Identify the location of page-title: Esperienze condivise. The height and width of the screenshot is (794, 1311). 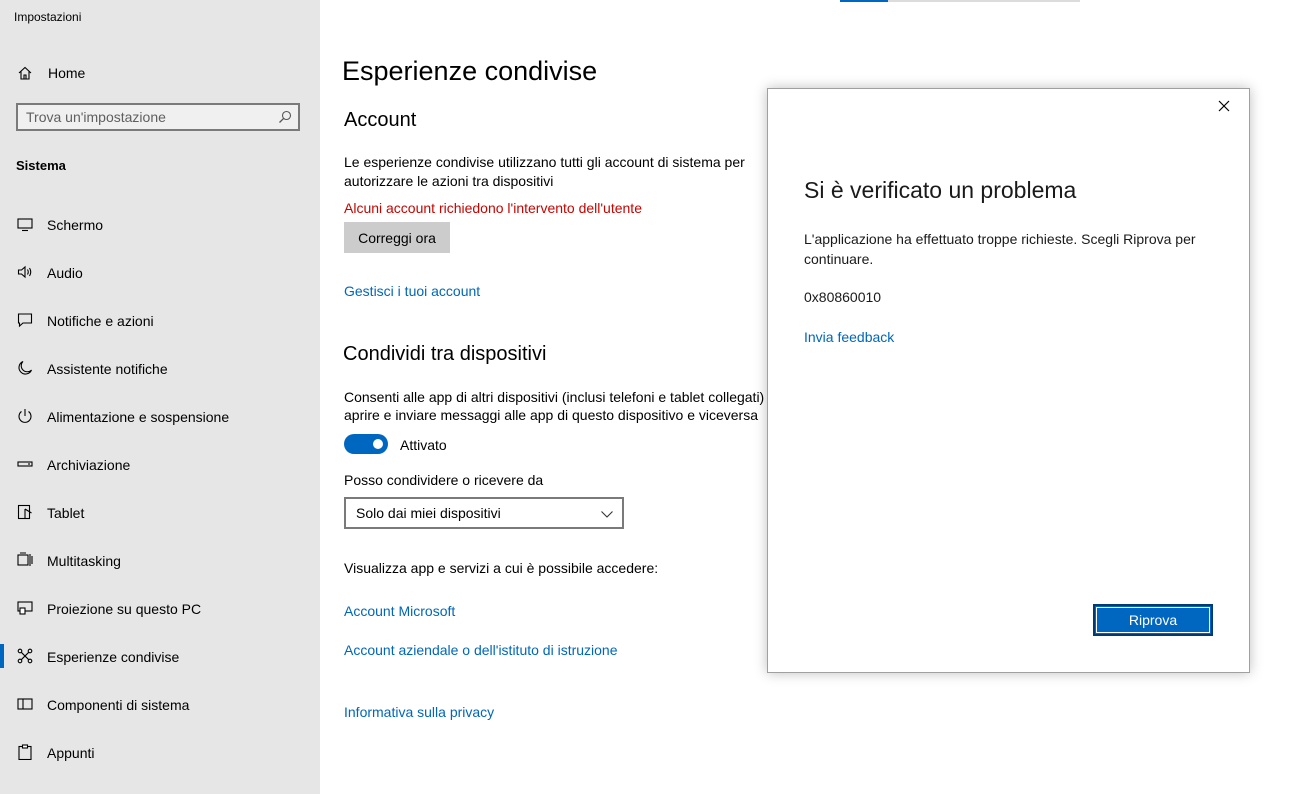
(470, 71).